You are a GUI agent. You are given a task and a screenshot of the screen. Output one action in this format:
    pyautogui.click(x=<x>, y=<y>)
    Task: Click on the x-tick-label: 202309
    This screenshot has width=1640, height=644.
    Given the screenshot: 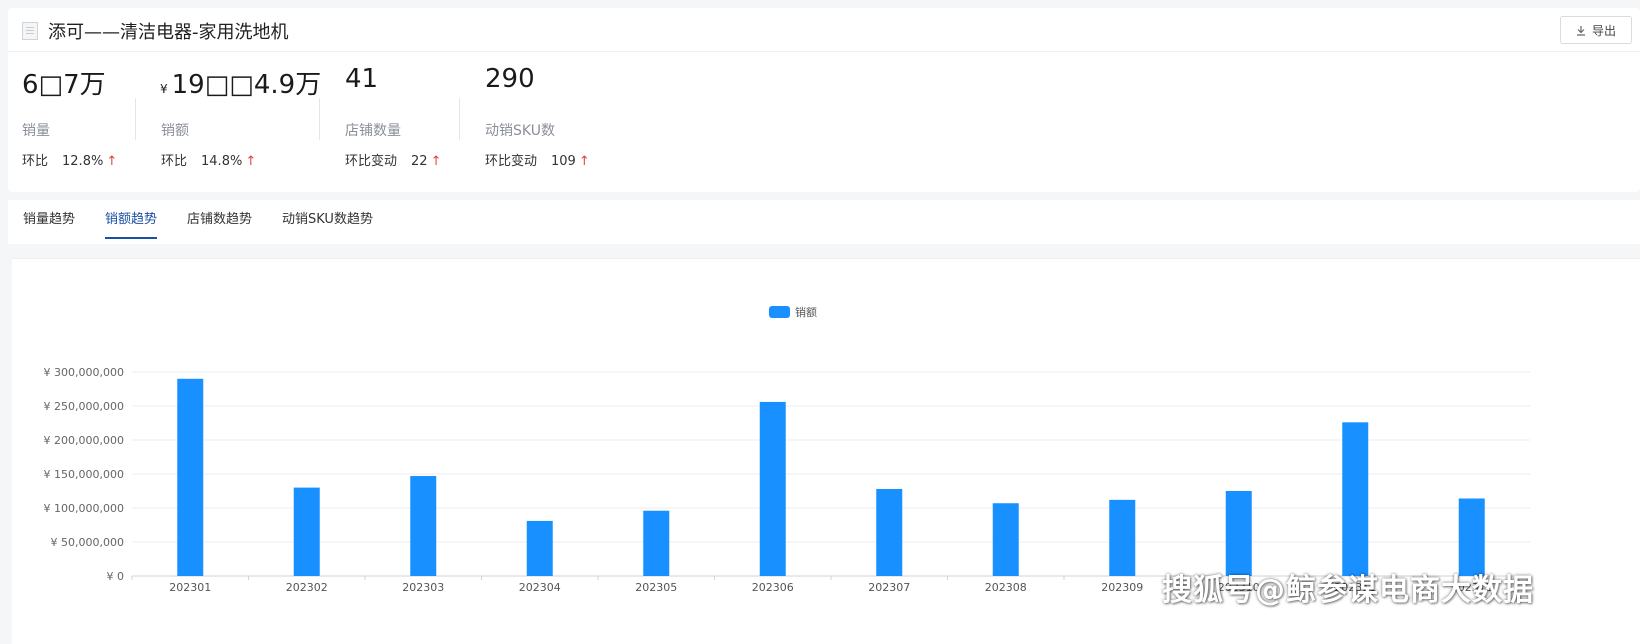 What is the action you would take?
    pyautogui.click(x=1122, y=587)
    